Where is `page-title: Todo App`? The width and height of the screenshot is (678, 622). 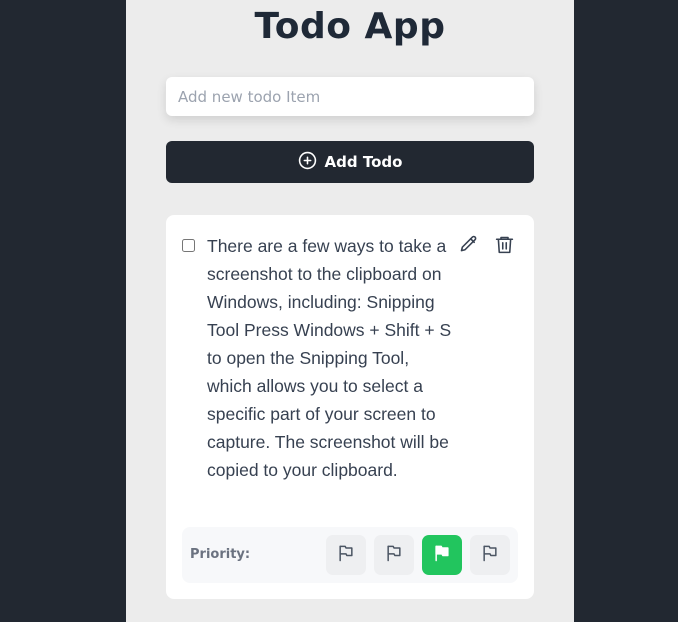
page-title: Todo App is located at coordinates (350, 26).